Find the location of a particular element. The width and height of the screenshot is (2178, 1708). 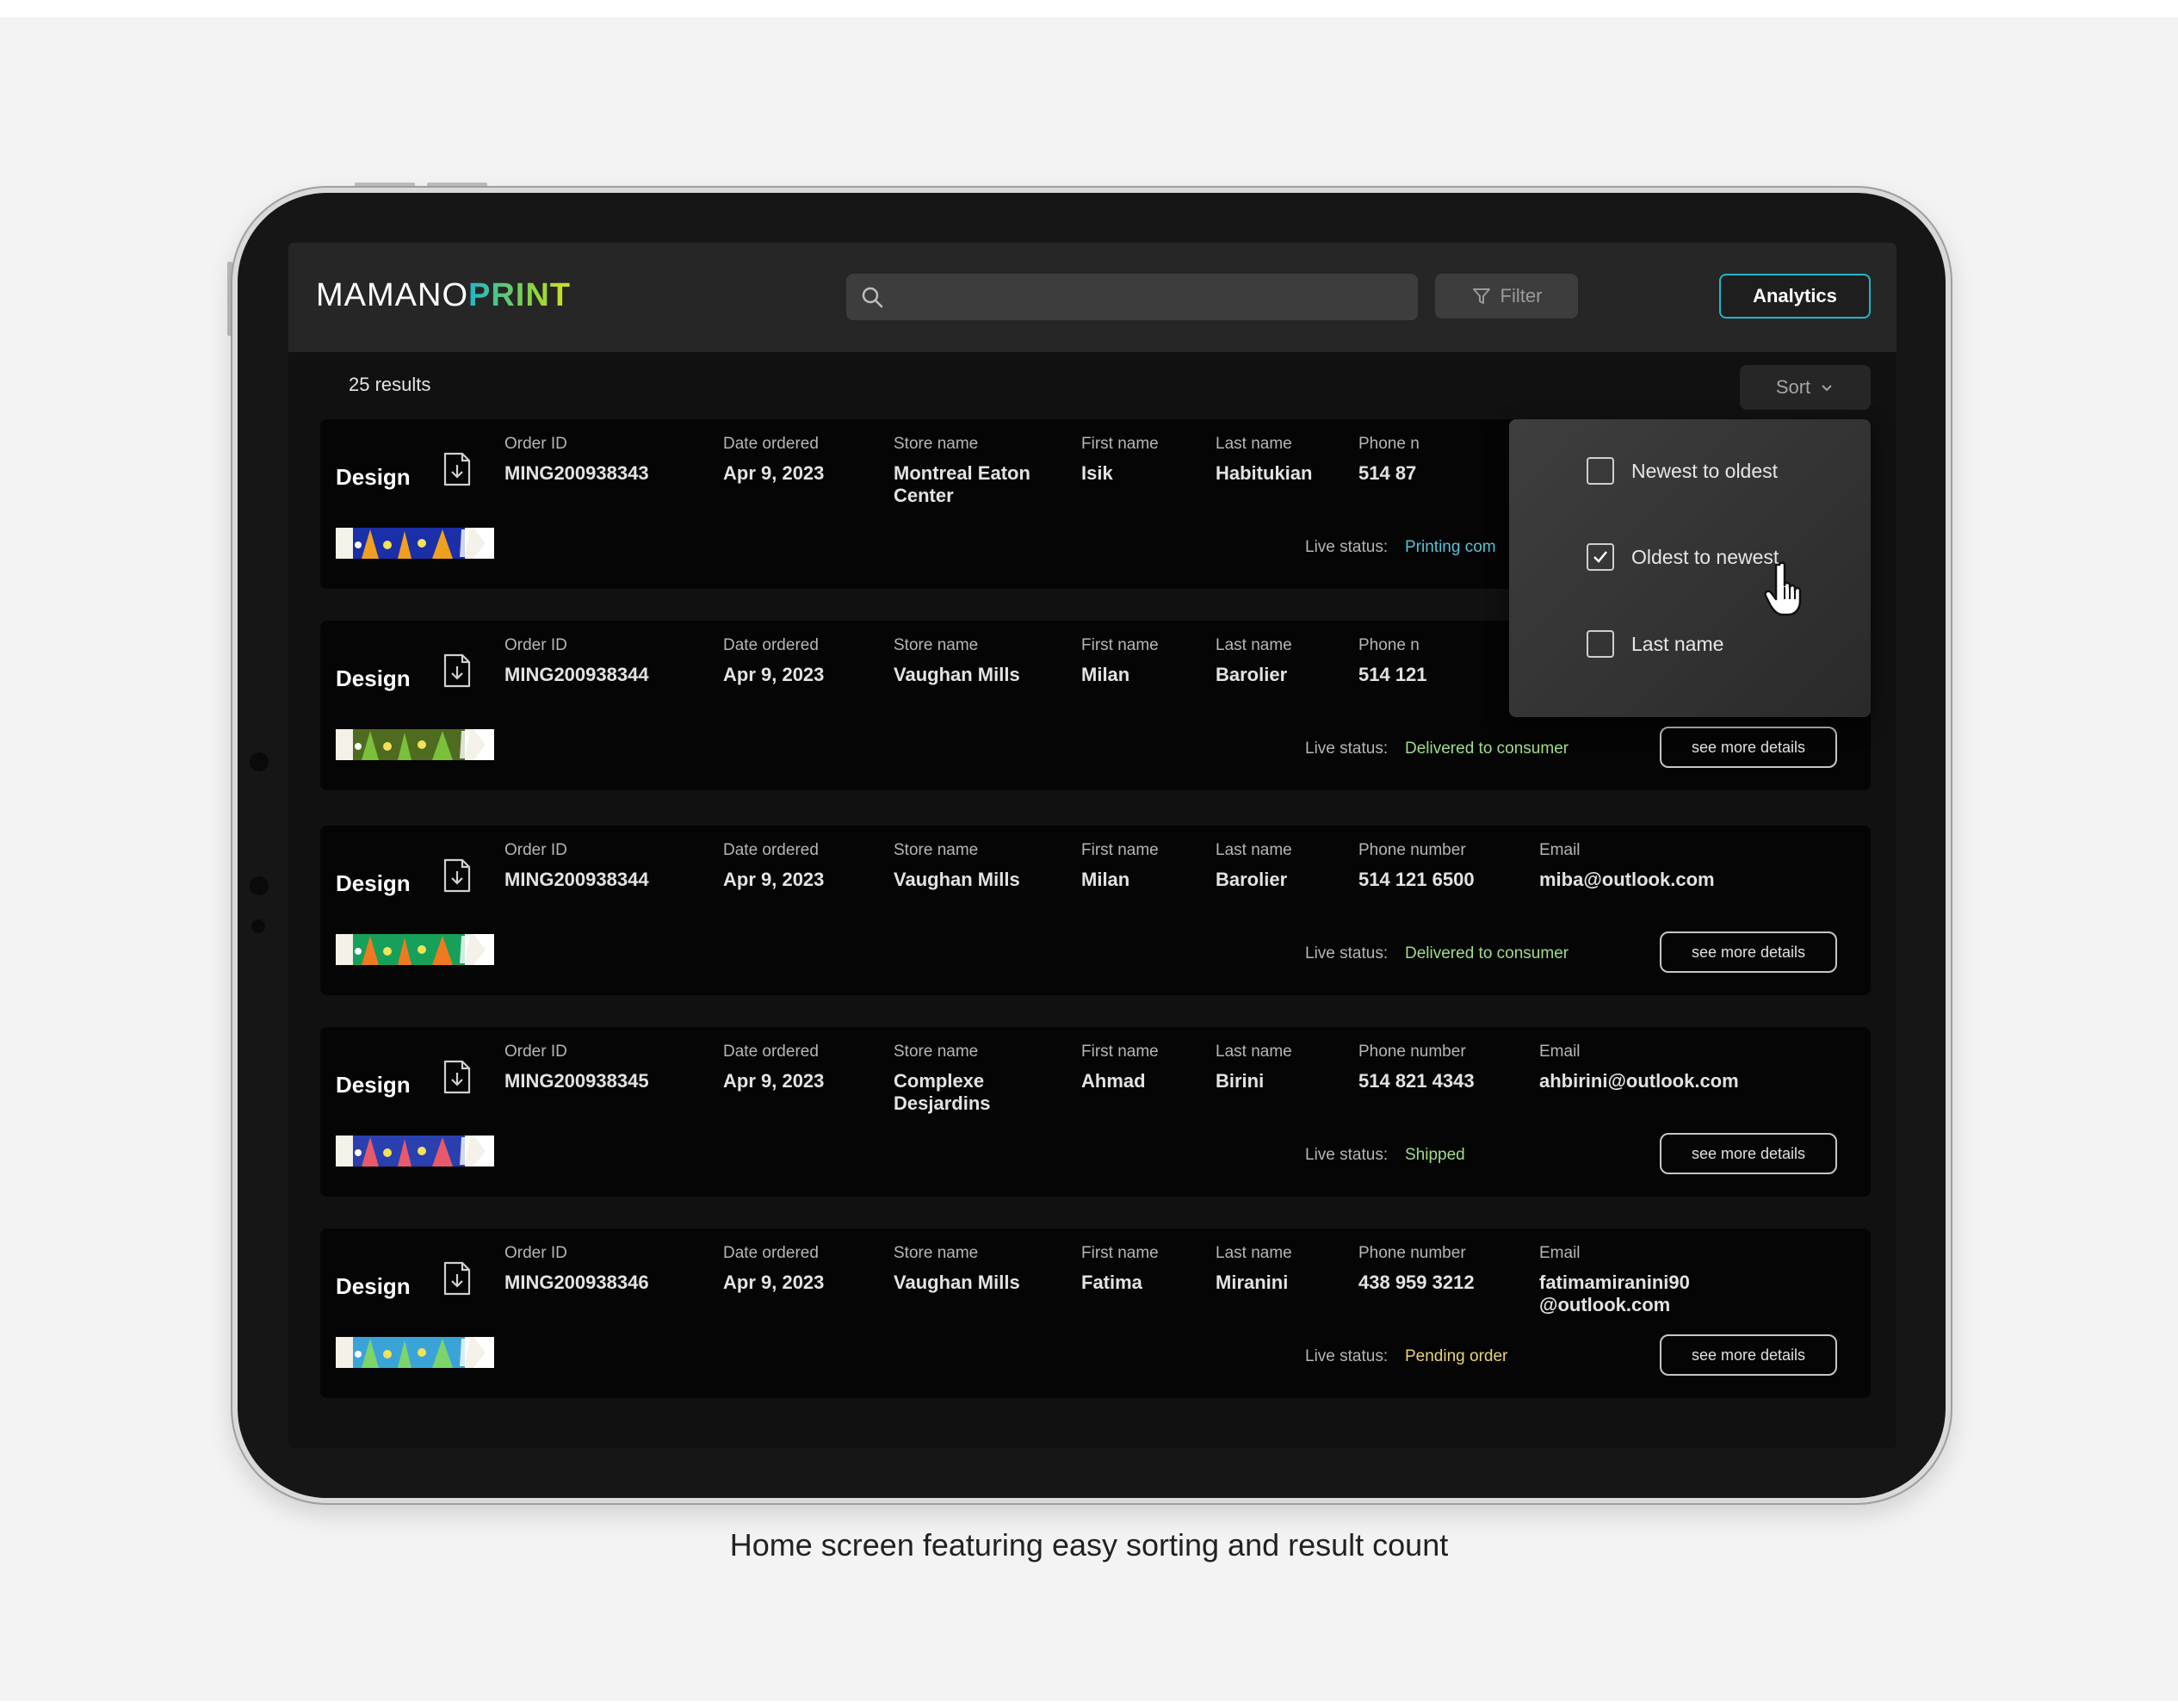

sort-button: Sort is located at coordinates (1805, 387).